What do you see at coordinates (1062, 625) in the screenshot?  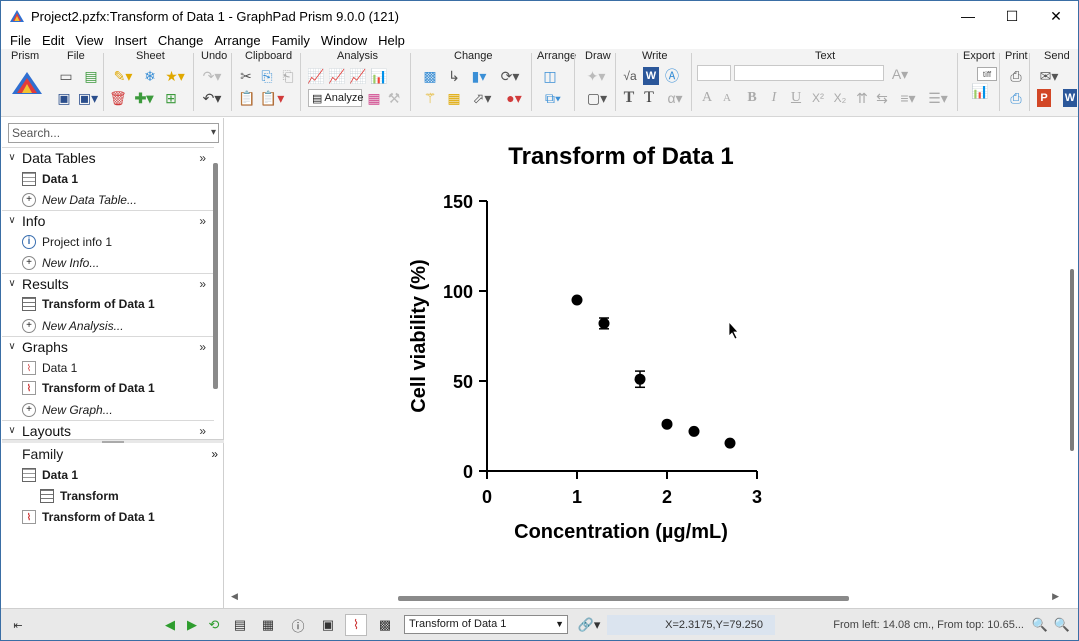 I see `zoom-in-icon: 🔍` at bounding box center [1062, 625].